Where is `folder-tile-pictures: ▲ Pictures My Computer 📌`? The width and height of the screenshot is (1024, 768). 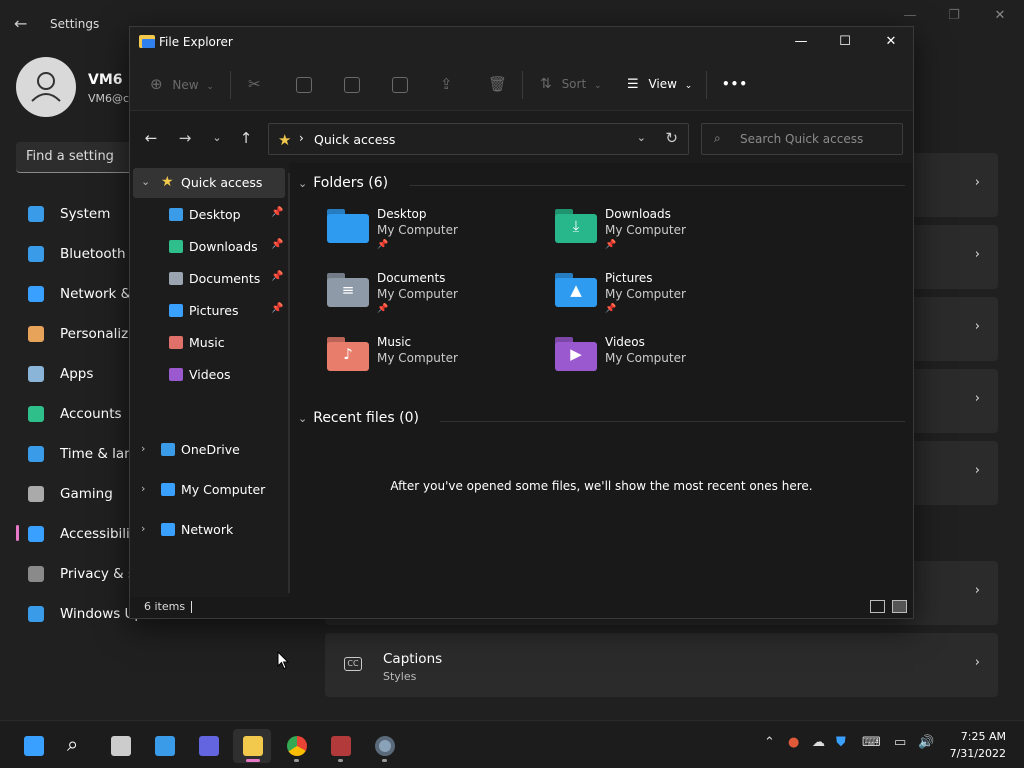 folder-tile-pictures: ▲ Pictures My Computer 📌 is located at coordinates (655, 298).